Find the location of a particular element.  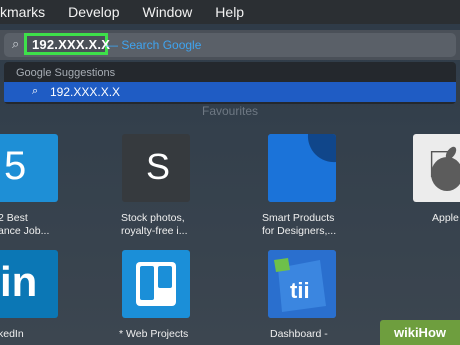

favourite-tile-7: tii is located at coordinates (302, 284).